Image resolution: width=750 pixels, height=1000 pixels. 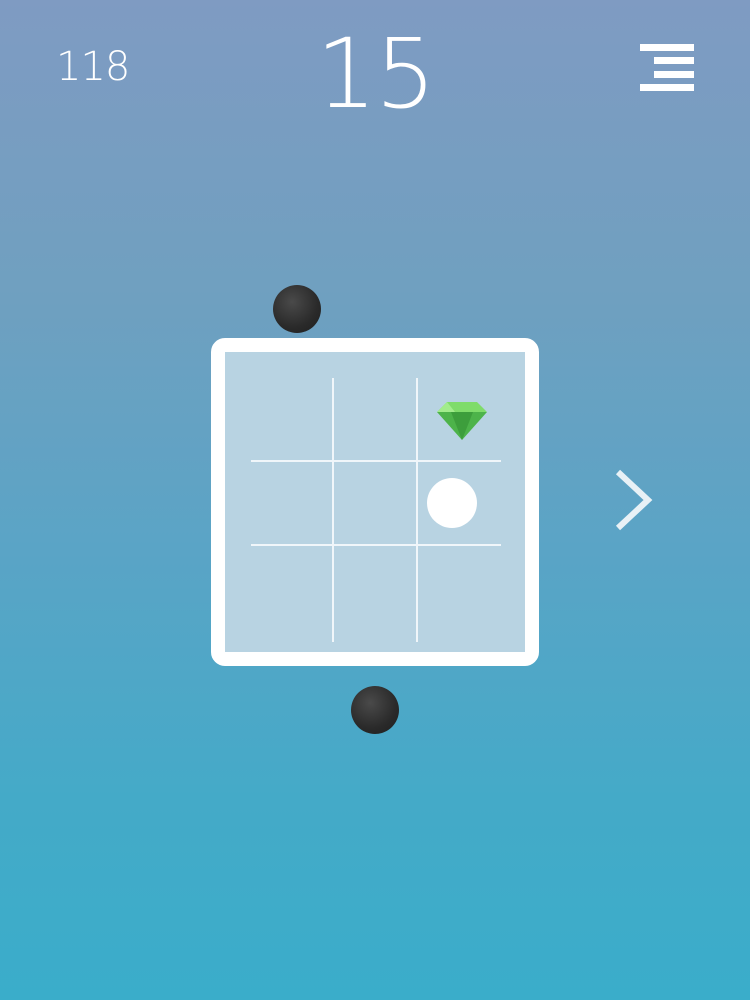 I want to click on next-button, so click(x=634, y=500).